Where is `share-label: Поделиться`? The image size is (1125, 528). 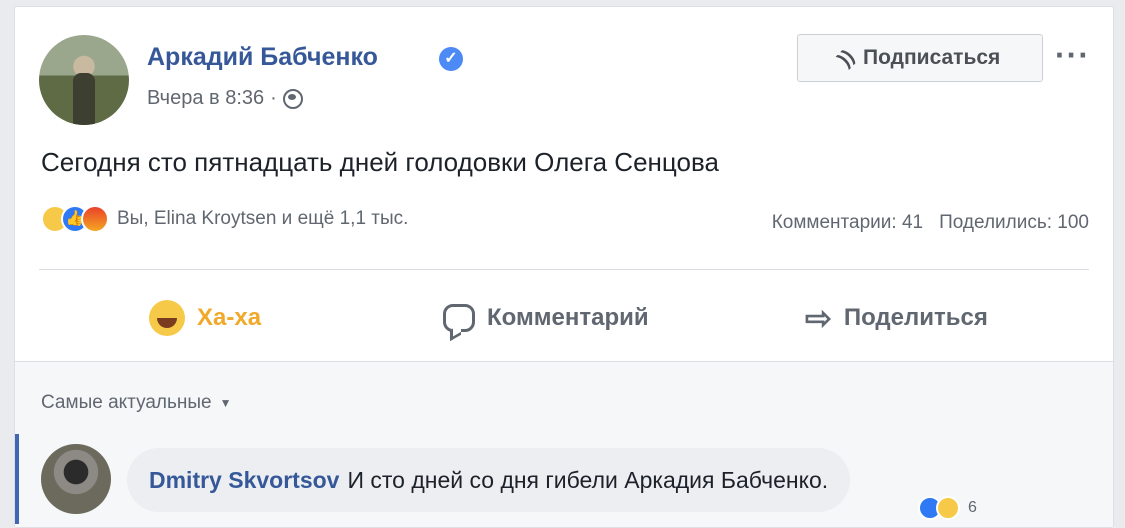 share-label: Поделиться is located at coordinates (915, 317).